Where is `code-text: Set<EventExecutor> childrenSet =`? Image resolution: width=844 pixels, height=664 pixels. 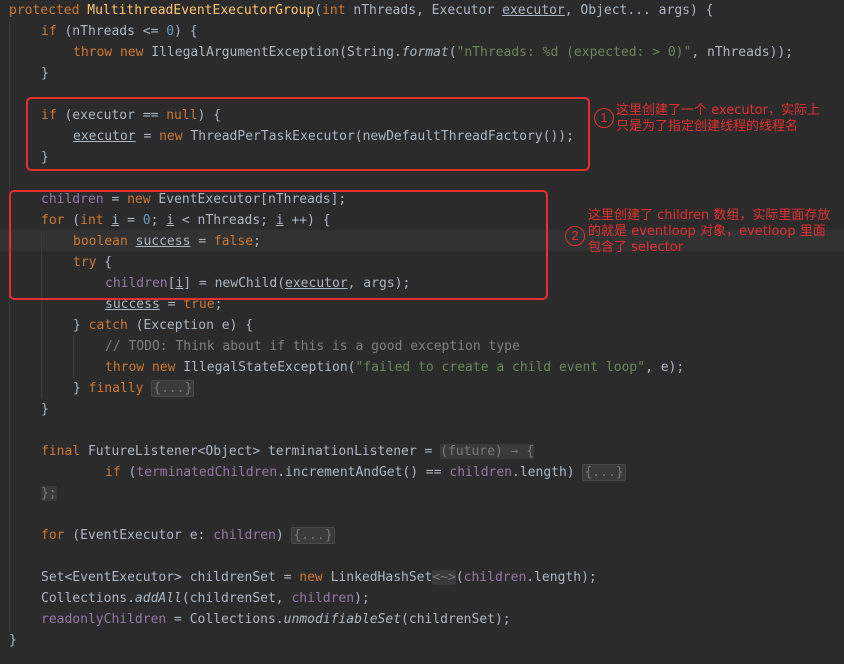
code-text: Set<EventExecutor> childrenSet = is located at coordinates (170, 577).